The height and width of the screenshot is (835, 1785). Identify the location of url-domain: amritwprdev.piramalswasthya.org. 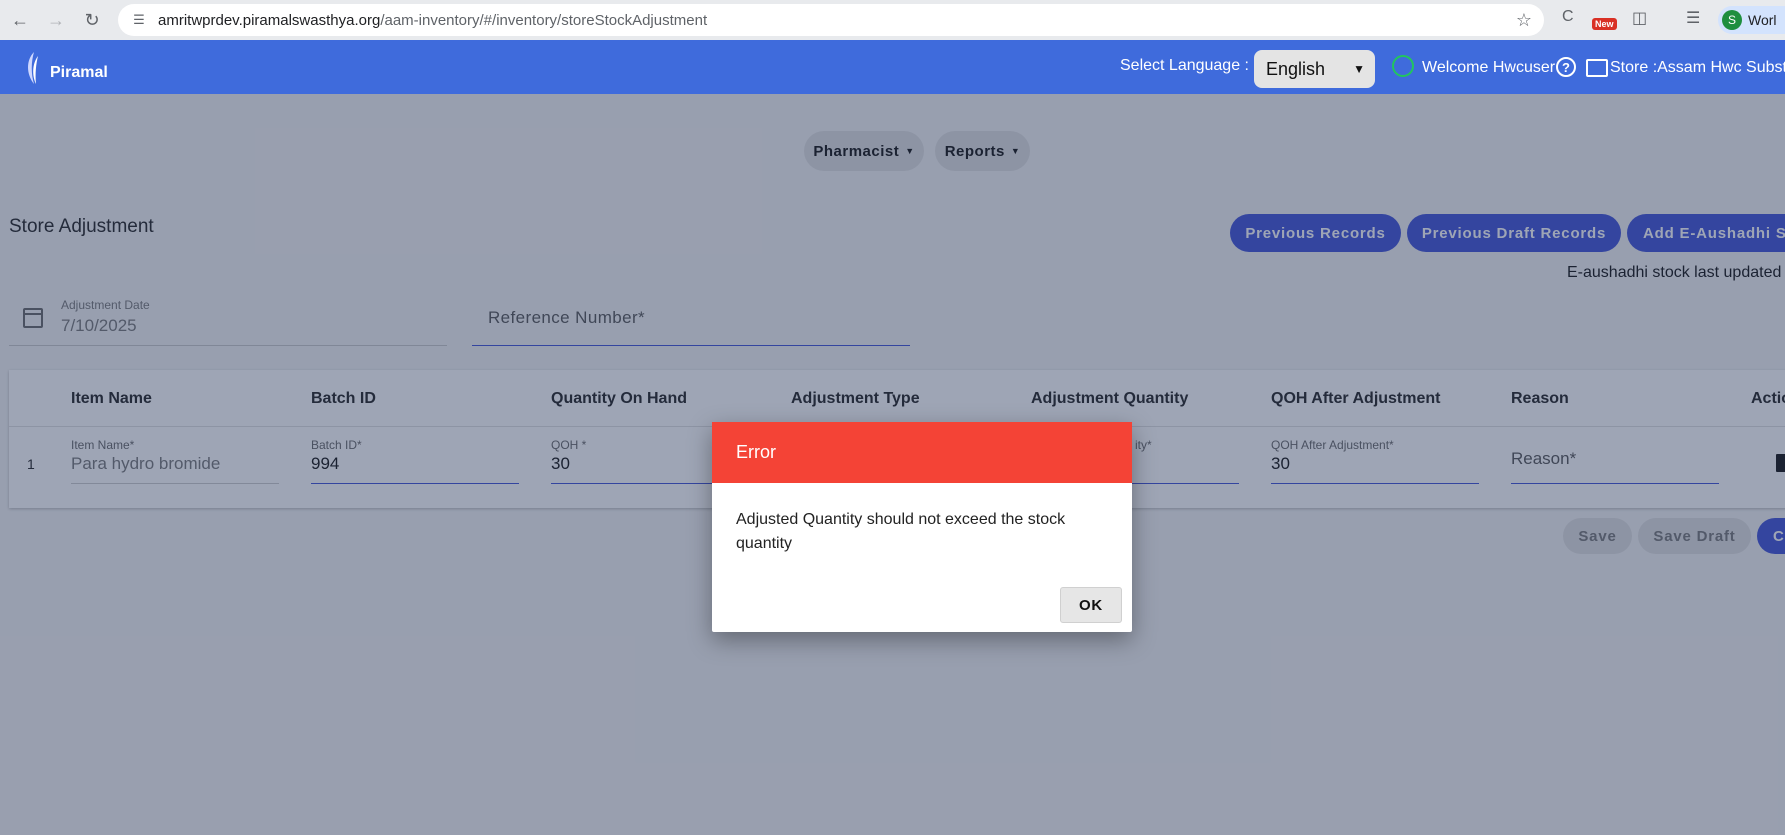
(269, 20).